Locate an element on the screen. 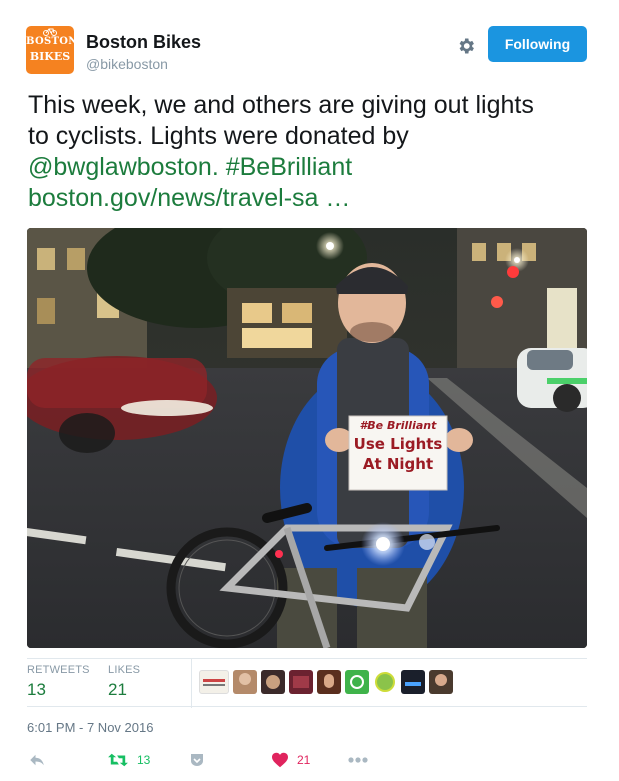 The image size is (619, 781). avatar: BOSTON BIKES is located at coordinates (50, 50).